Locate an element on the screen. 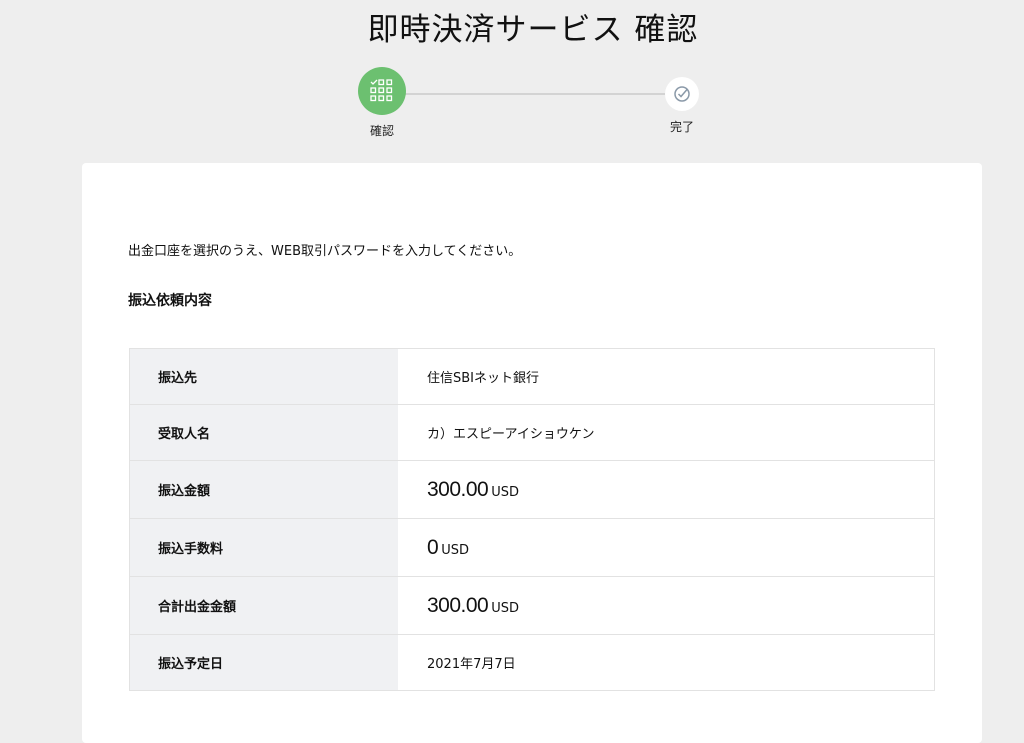 This screenshot has width=1024, height=743. table-row-transfer-fee: 振込手数料 0 USD is located at coordinates (532, 547).